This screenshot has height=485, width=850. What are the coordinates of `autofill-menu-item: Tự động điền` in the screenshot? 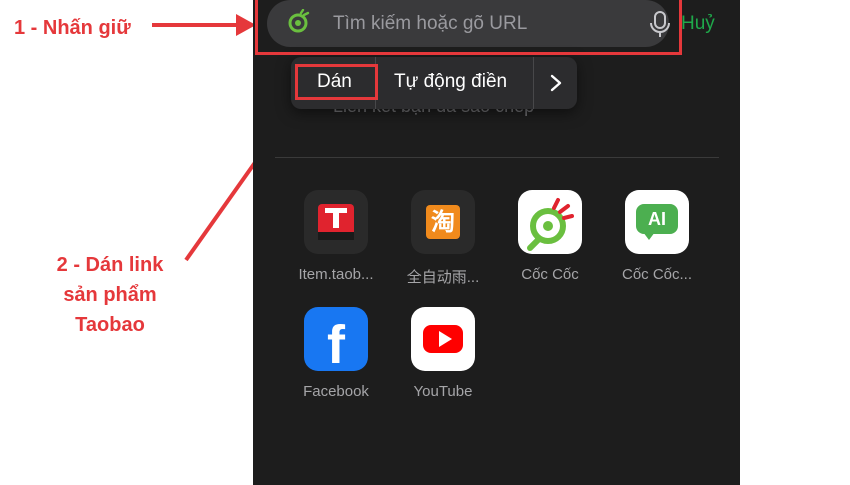 It's located at (450, 82).